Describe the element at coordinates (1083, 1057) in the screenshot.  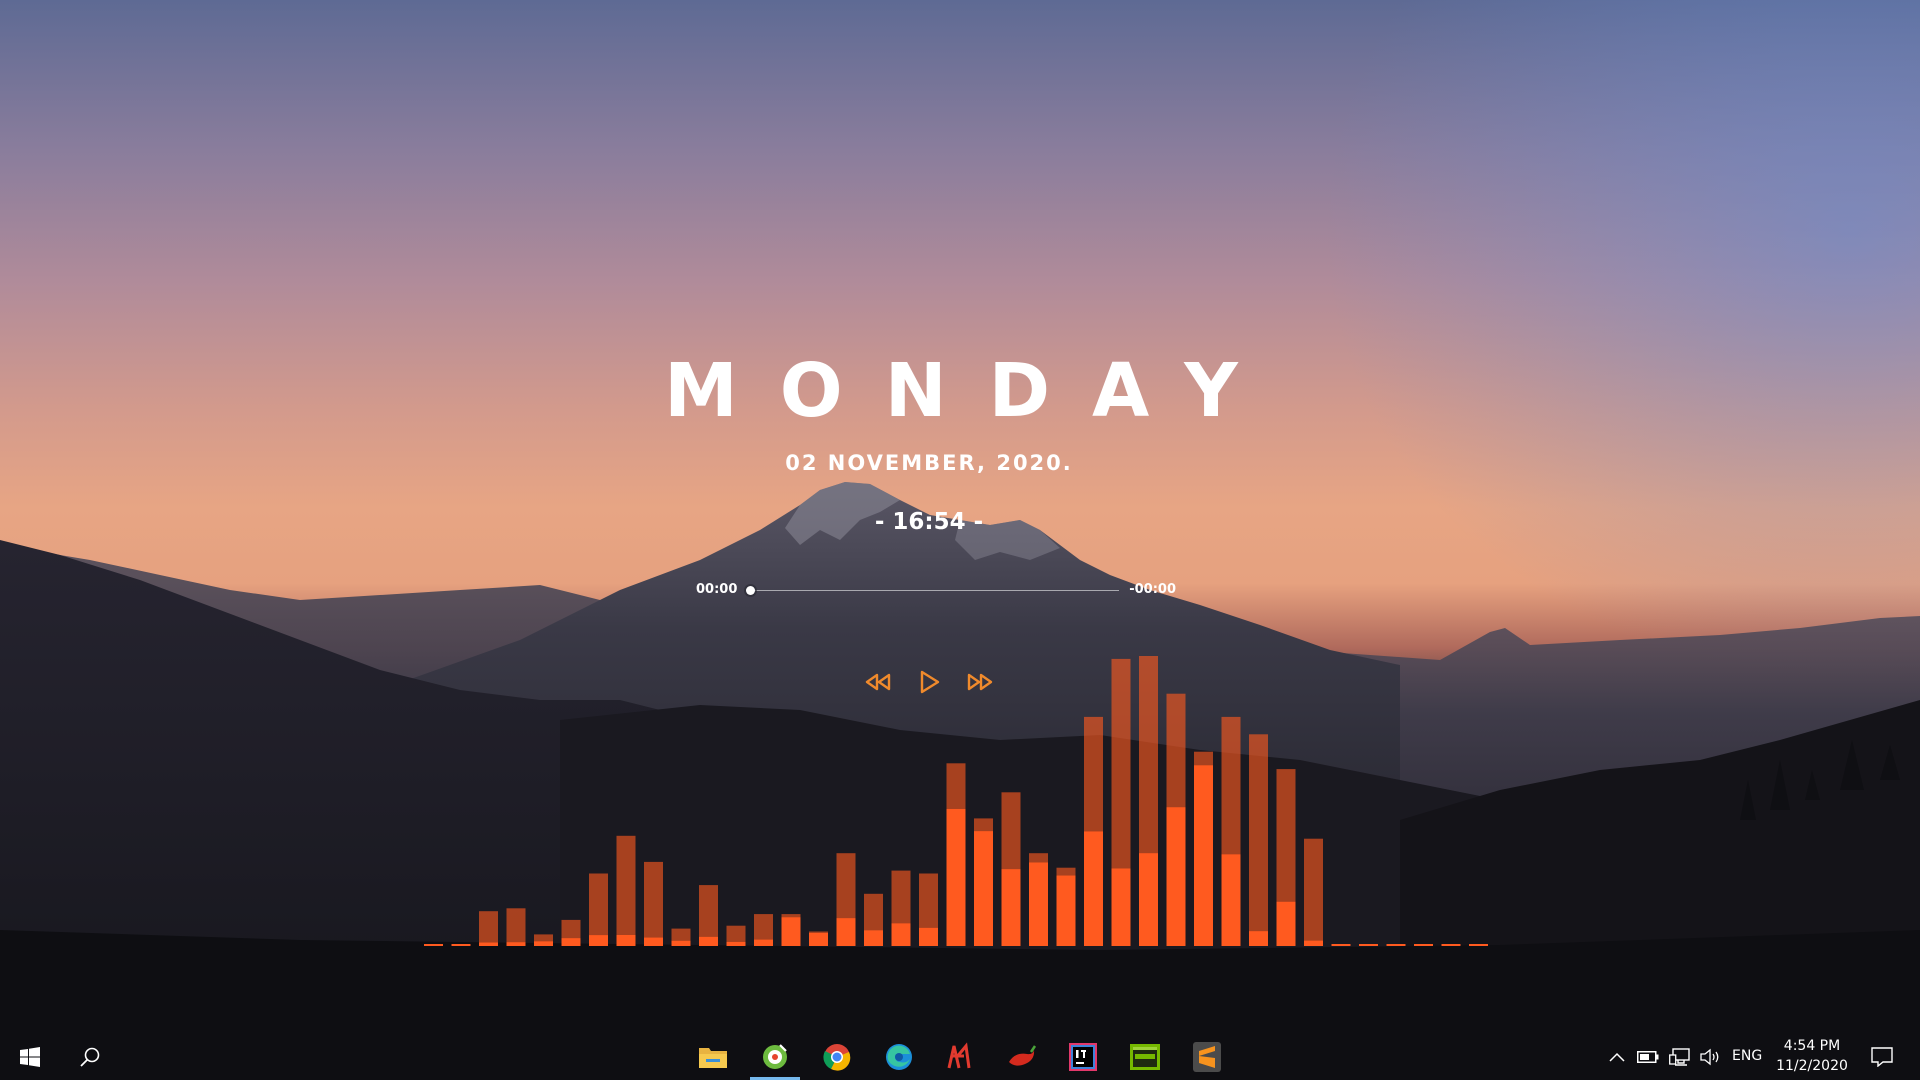
I see `intellij-idea-icon` at that location.